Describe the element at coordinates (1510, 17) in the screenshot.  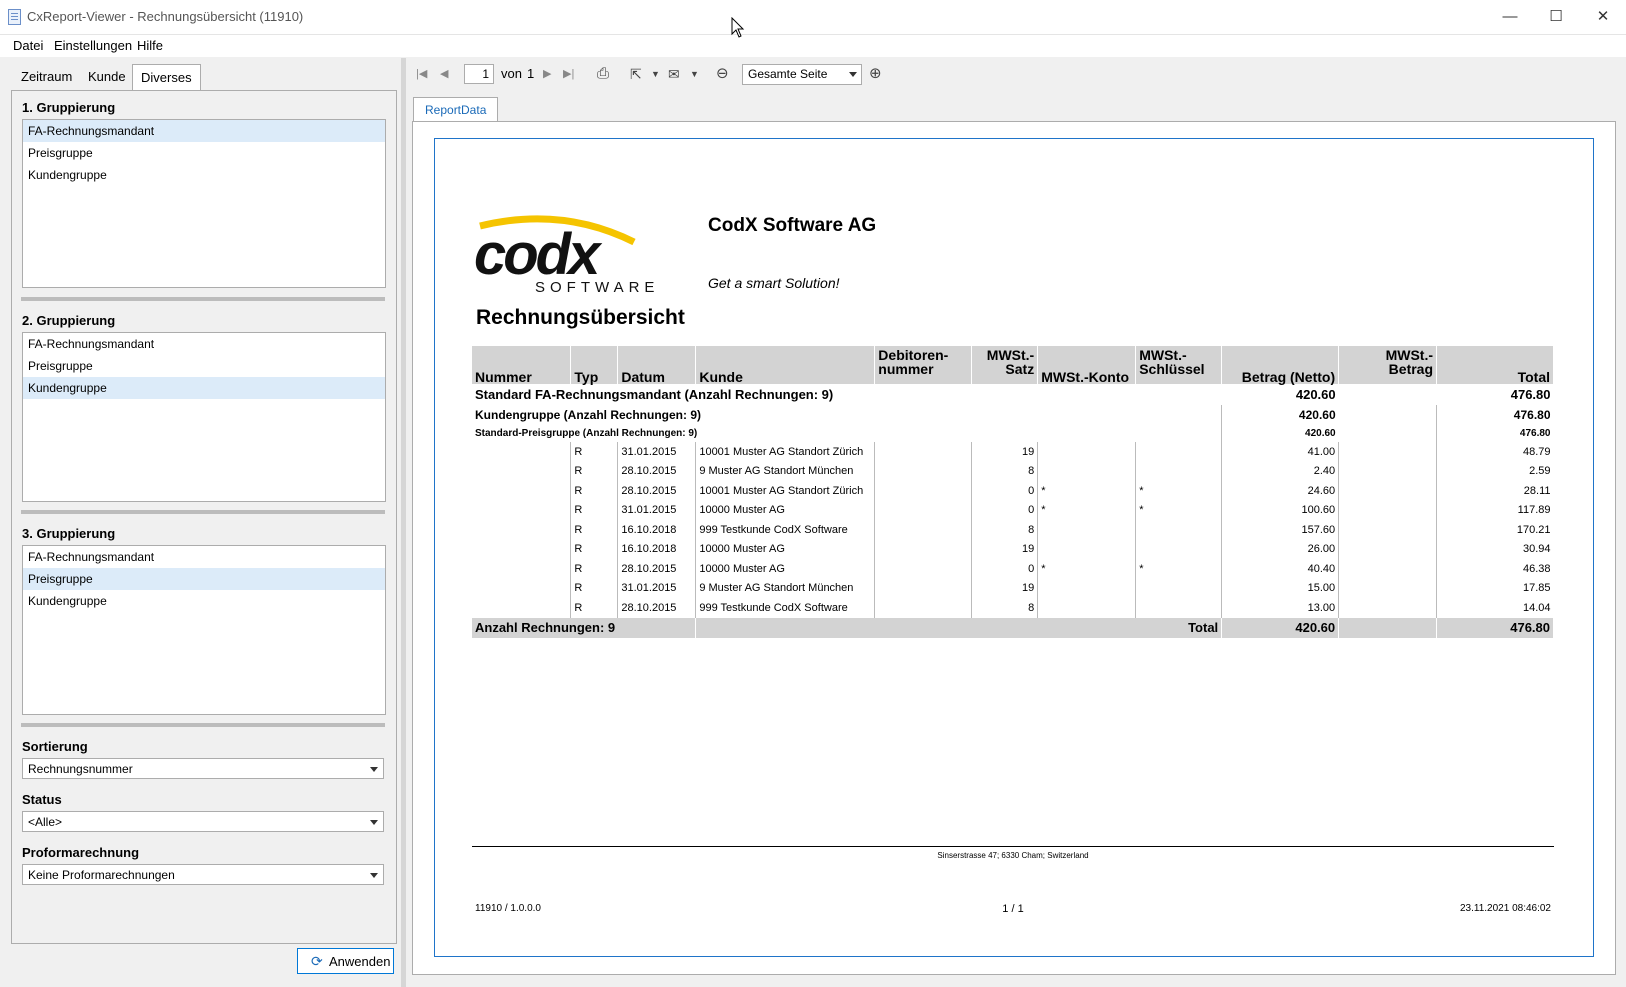
I see `minimize-button: —` at that location.